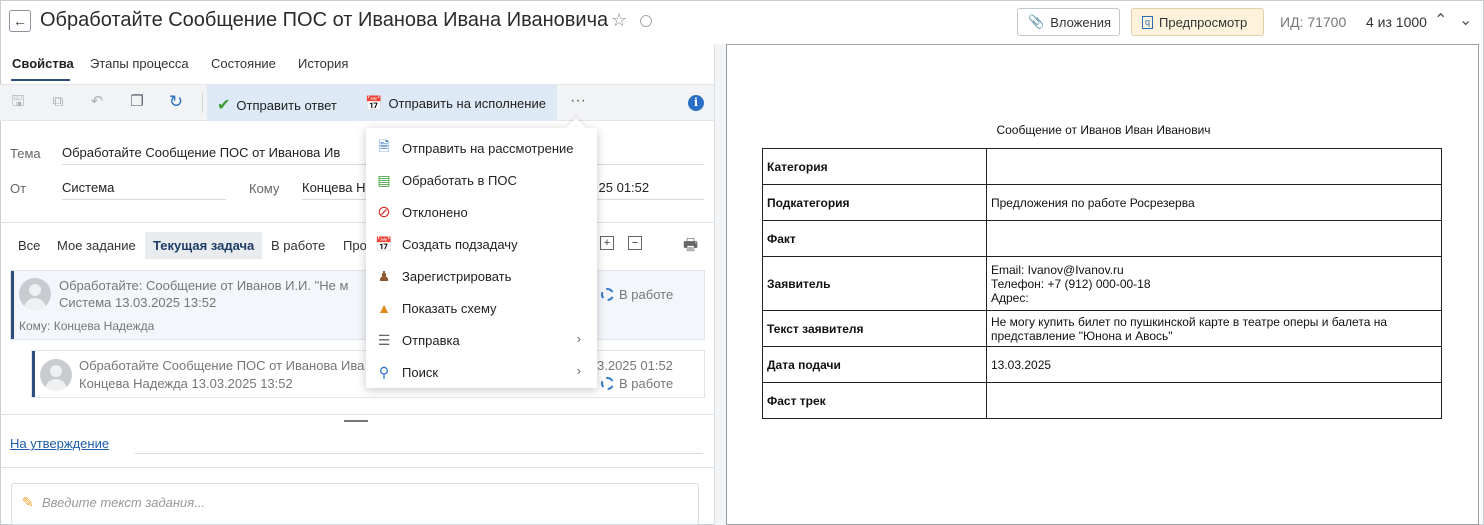 The width and height of the screenshot is (1484, 525). Describe the element at coordinates (384, 308) in the screenshot. I see `scheme-icon: ▲` at that location.